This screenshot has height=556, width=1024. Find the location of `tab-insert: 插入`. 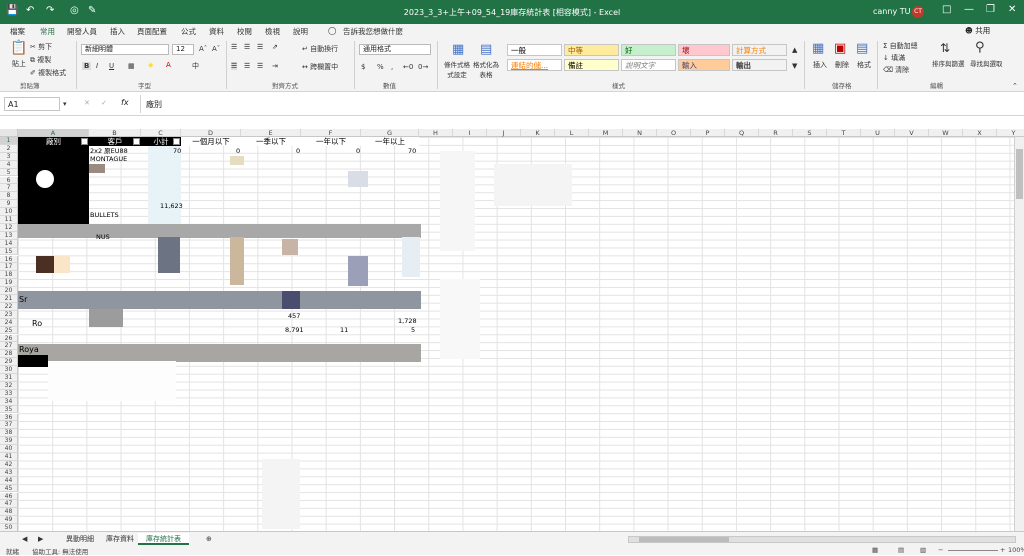

tab-insert: 插入 is located at coordinates (117, 31).